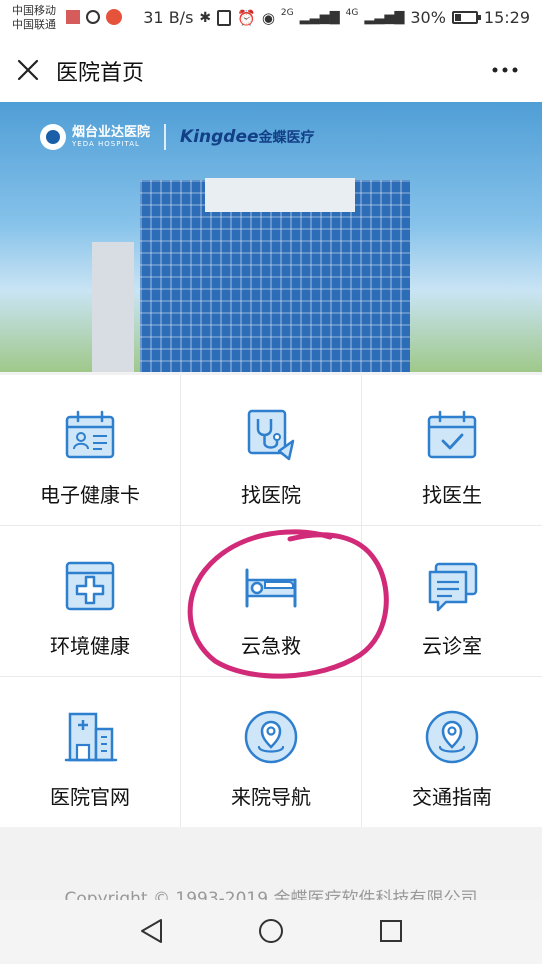  What do you see at coordinates (90, 797) in the screenshot?
I see `grid-item-label: 医院官网` at bounding box center [90, 797].